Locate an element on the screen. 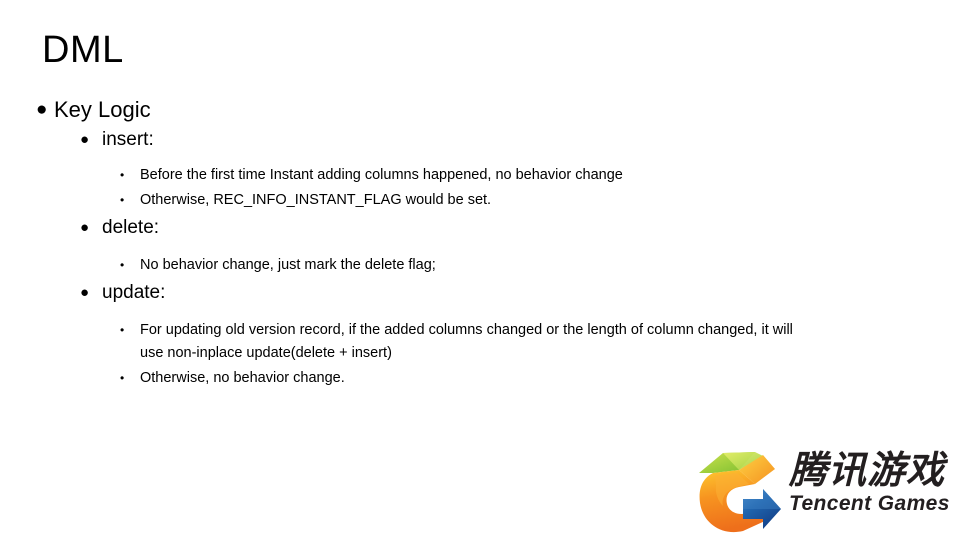 Image resolution: width=960 pixels, height=540 pixels. list-item-label: delete: is located at coordinates (131, 227).